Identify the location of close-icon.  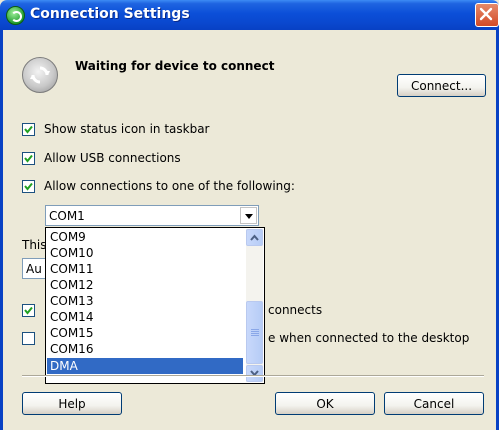
(486, 14).